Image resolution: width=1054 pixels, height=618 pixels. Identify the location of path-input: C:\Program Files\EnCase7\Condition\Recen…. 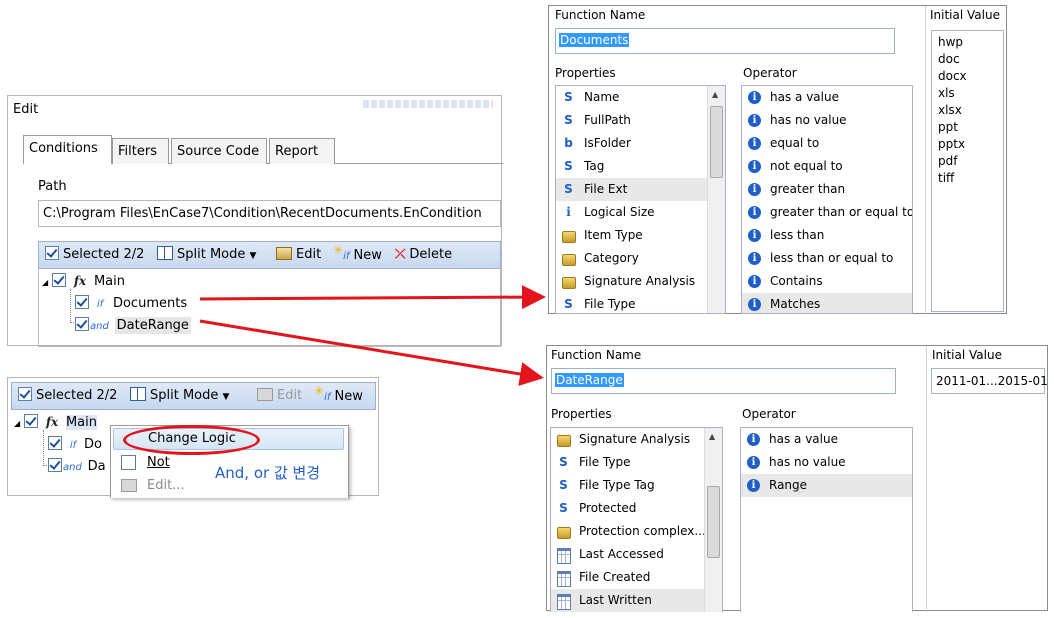
(269, 213).